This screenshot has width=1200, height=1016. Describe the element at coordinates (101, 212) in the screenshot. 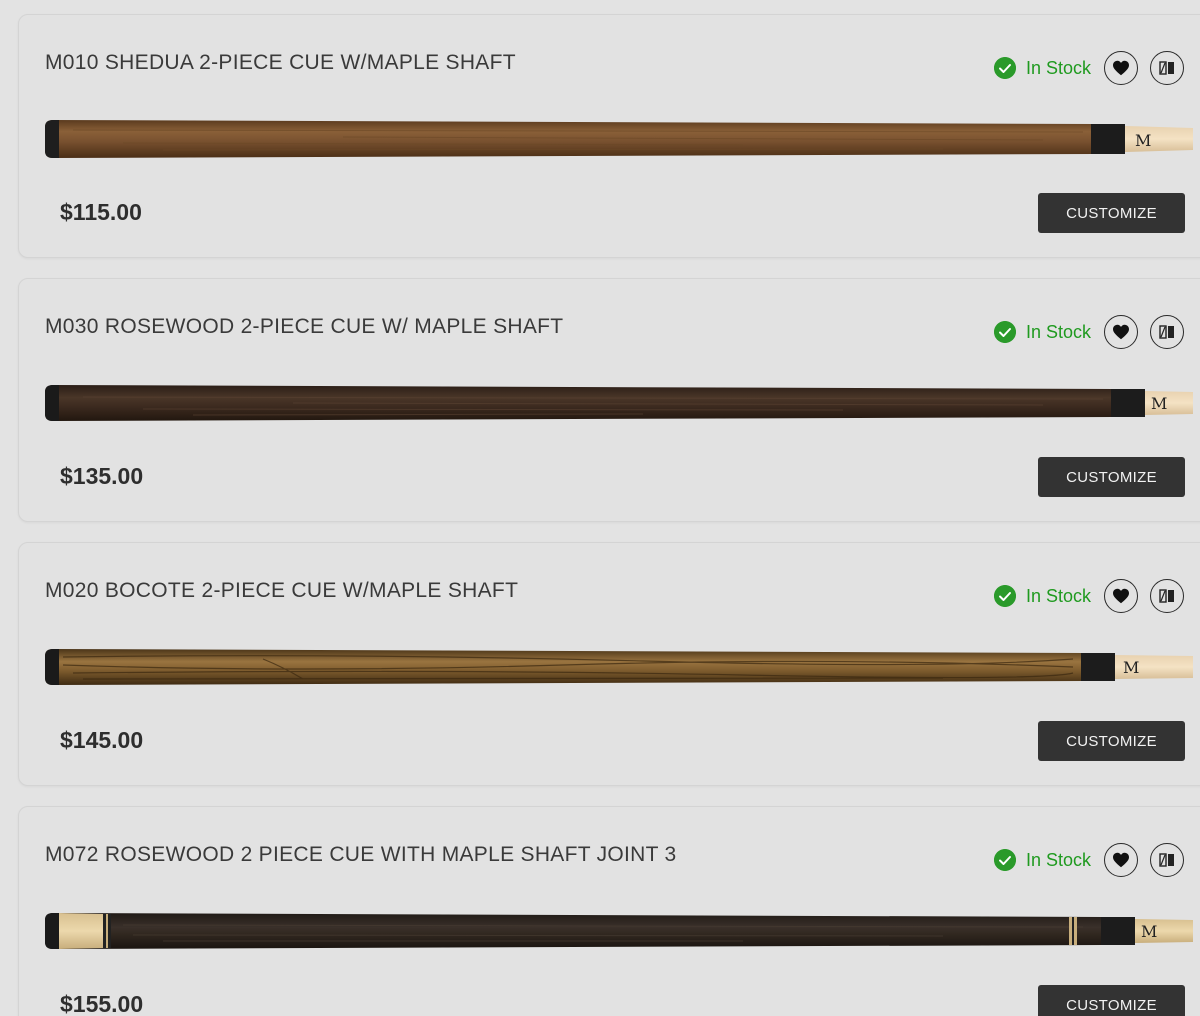

I see `product-price: $115.00` at that location.